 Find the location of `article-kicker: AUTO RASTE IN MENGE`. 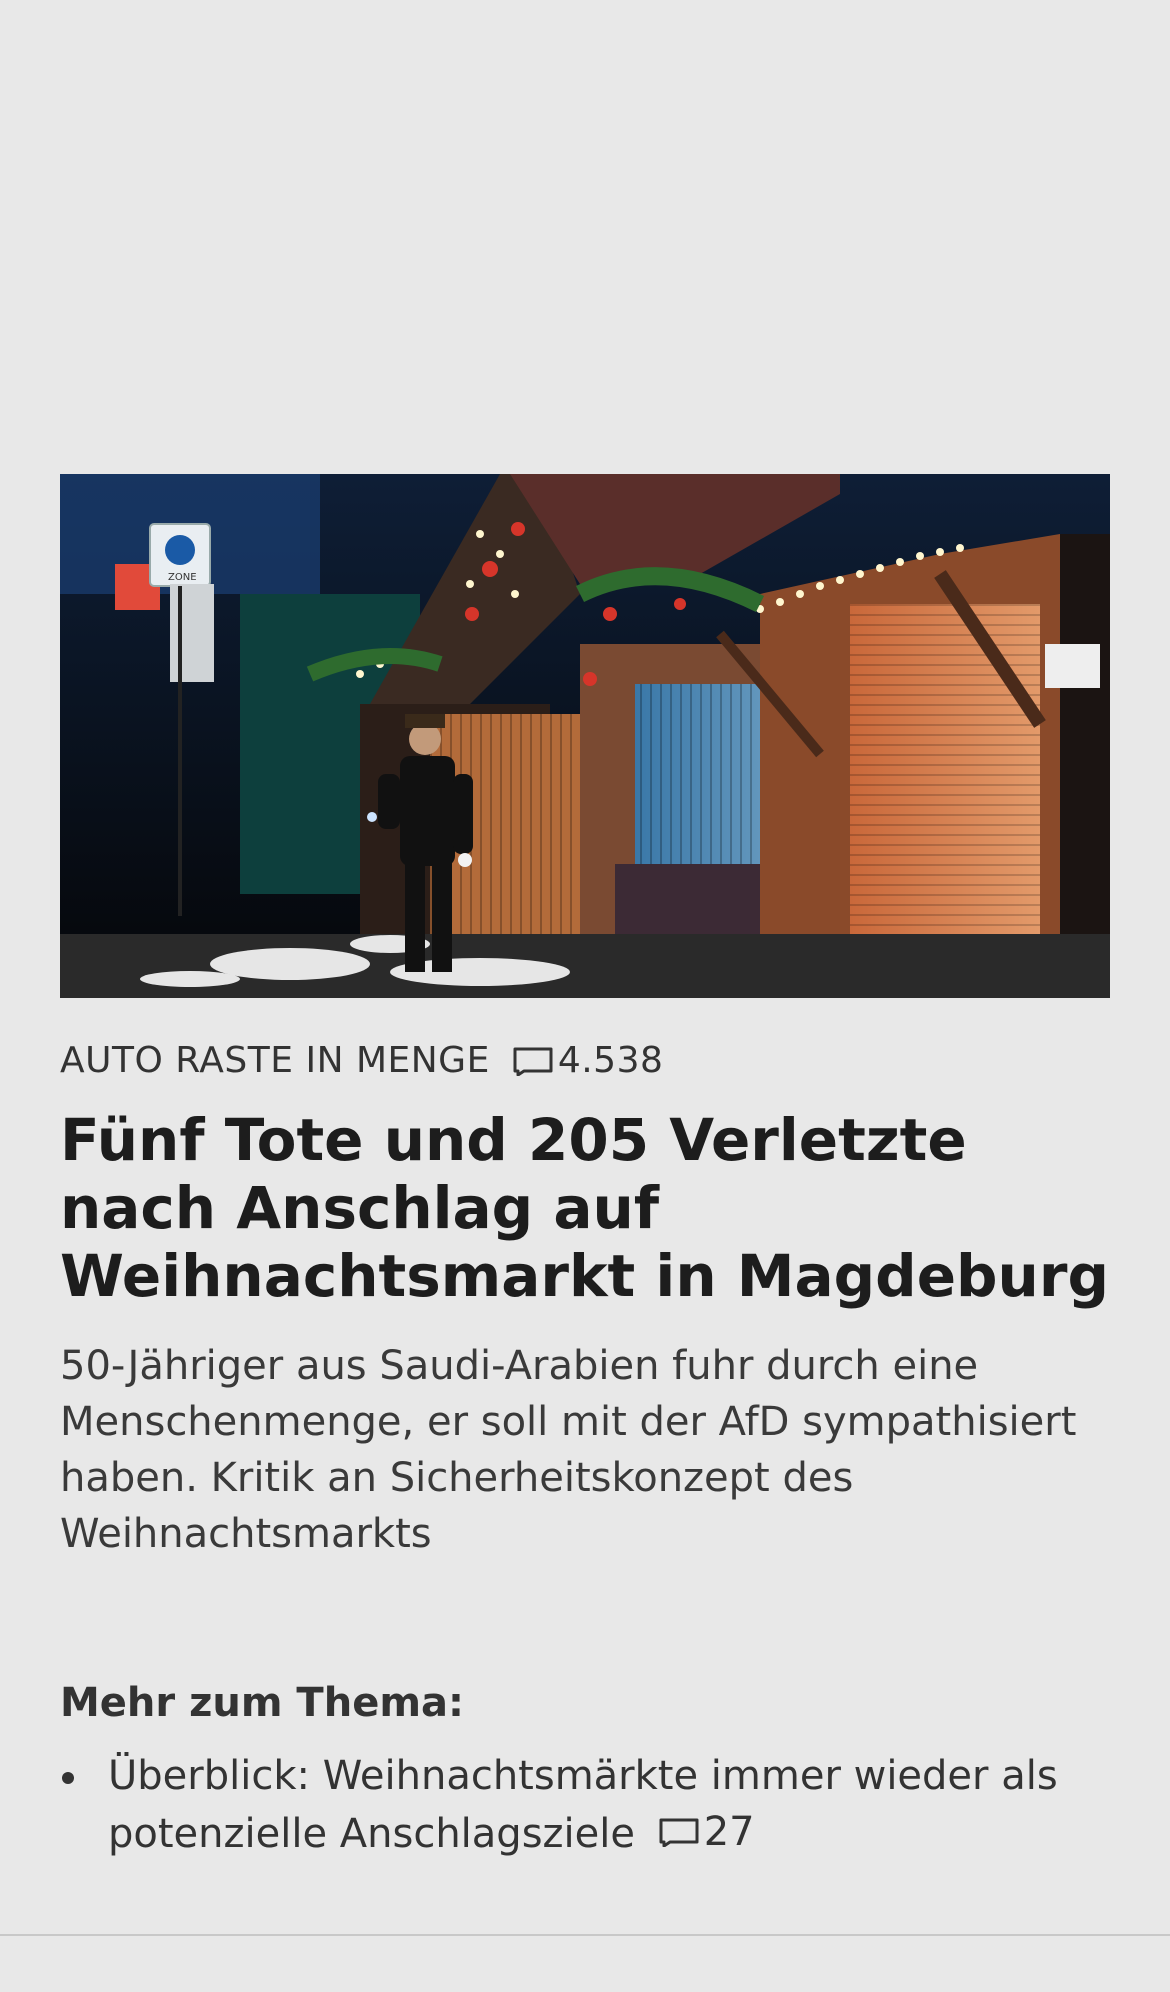

article-kicker: AUTO RASTE IN MENGE is located at coordinates (275, 1060).